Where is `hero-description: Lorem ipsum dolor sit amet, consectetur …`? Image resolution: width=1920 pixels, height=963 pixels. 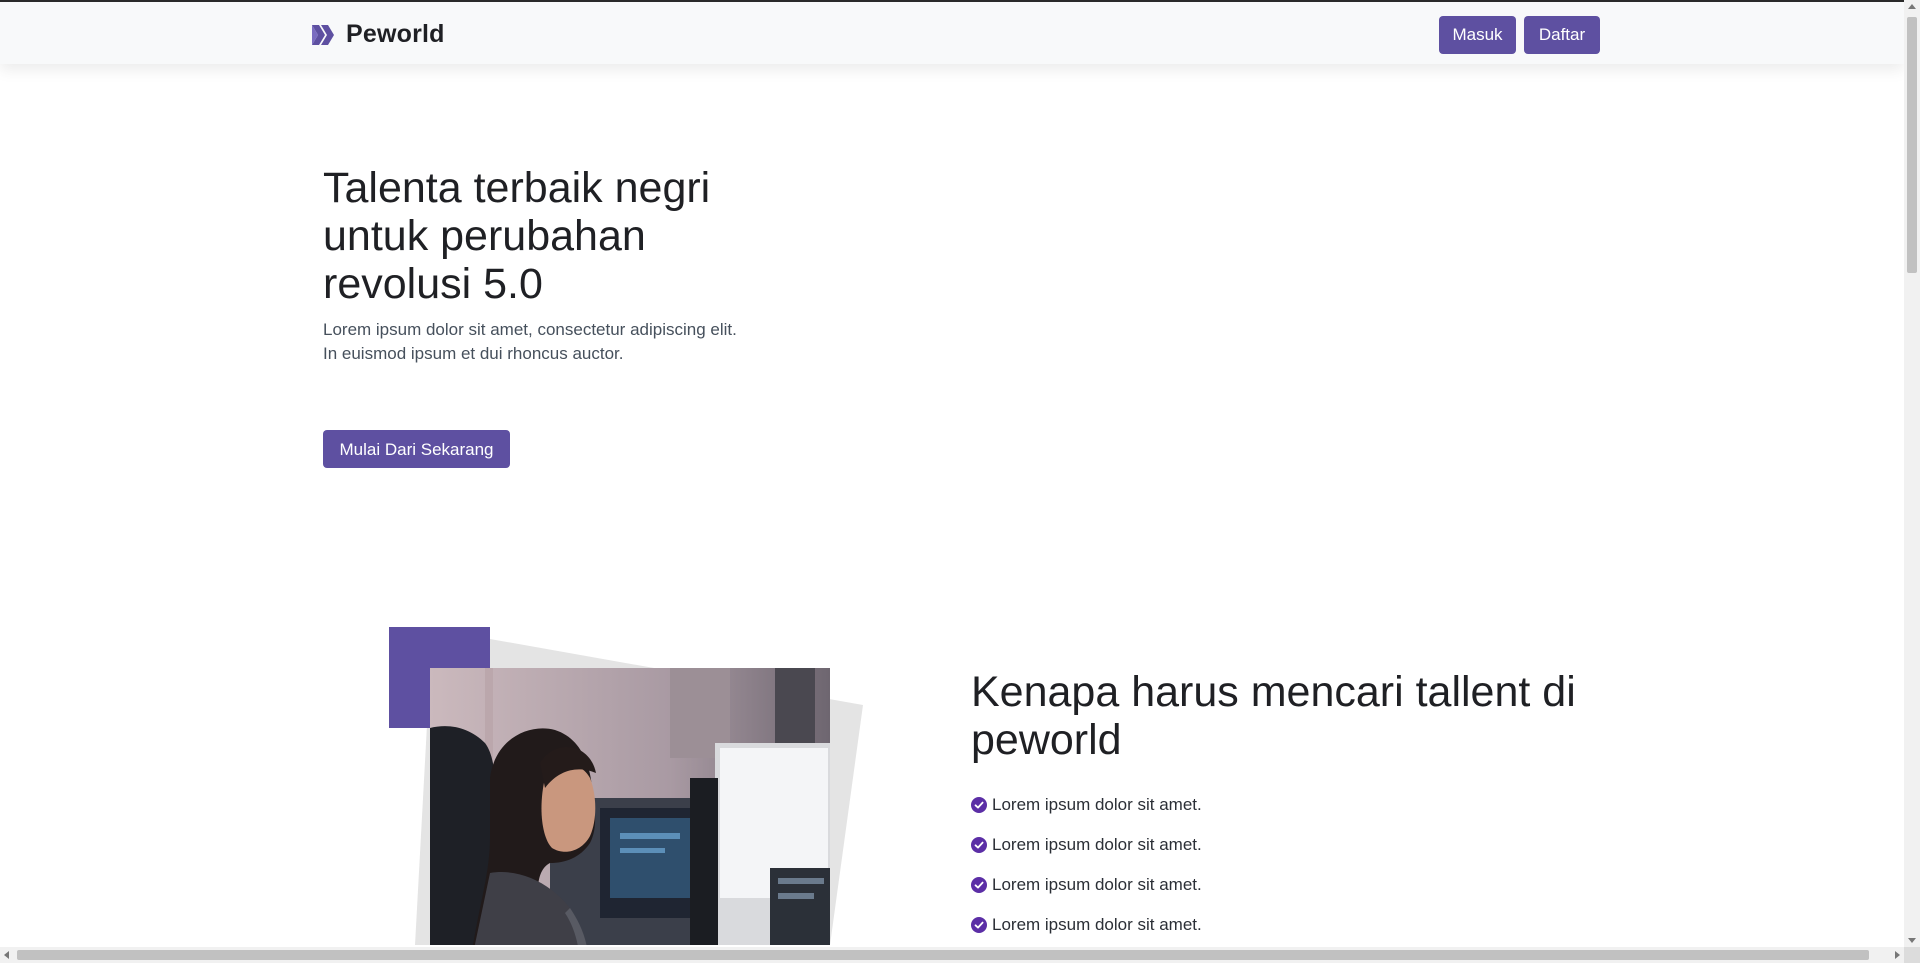 hero-description: Lorem ipsum dolor sit amet, consectetur … is located at coordinates (530, 341).